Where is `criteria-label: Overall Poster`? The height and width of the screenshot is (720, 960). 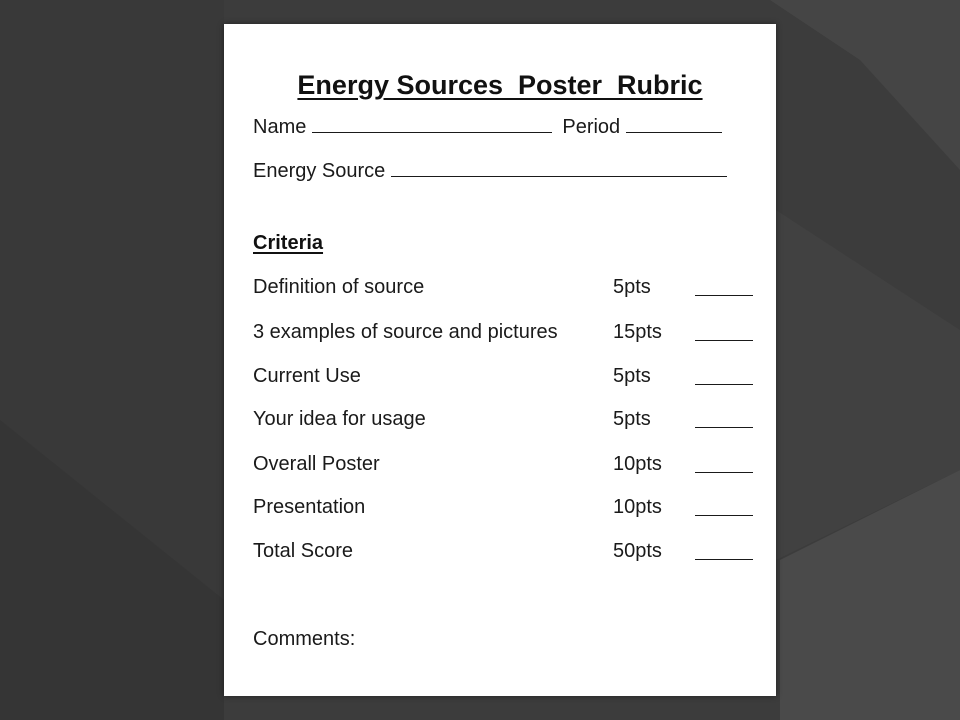
criteria-label: Overall Poster is located at coordinates (316, 464).